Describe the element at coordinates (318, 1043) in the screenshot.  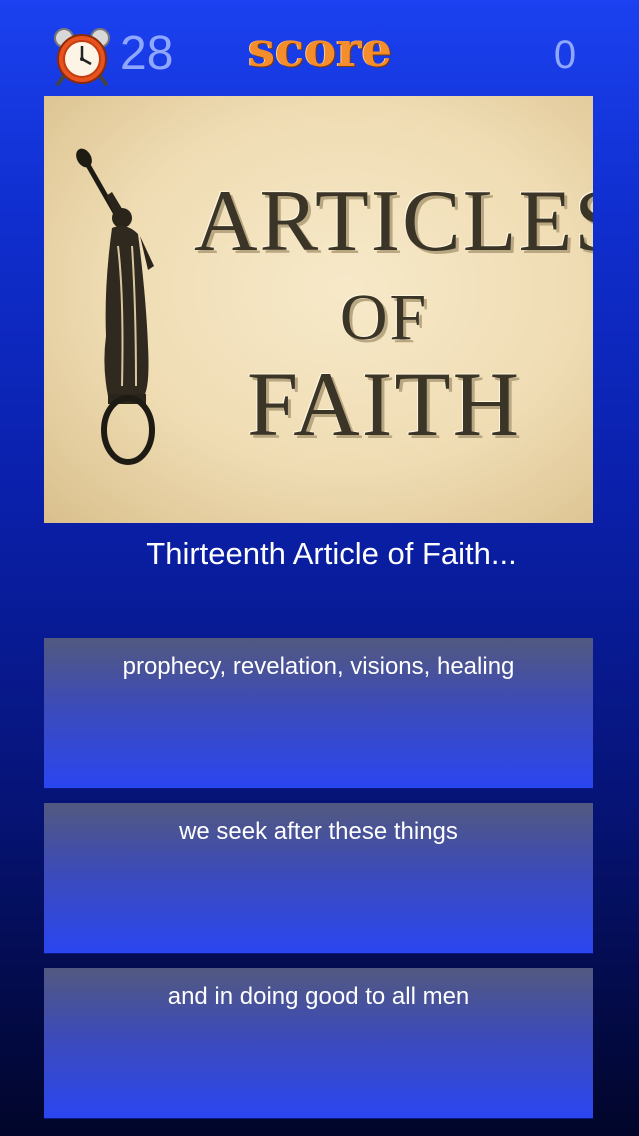
I see `answer-button-3: and in doing good to all men` at that location.